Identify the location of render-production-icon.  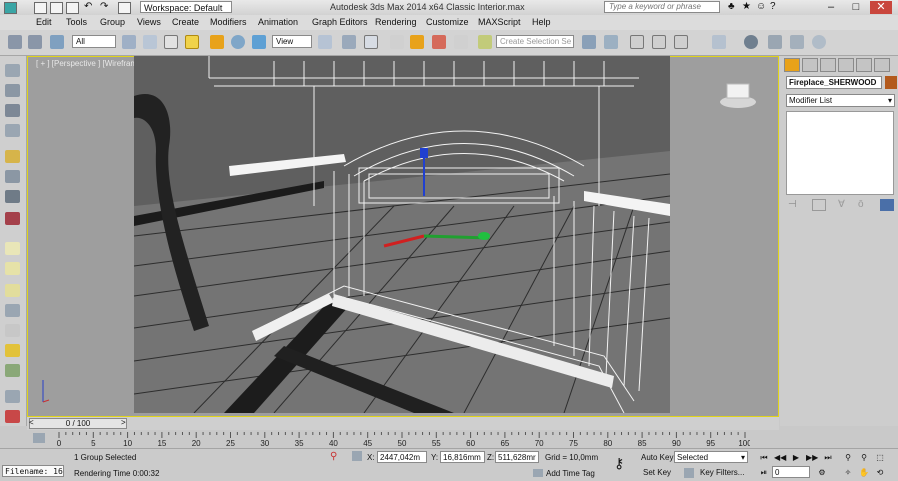
(819, 42).